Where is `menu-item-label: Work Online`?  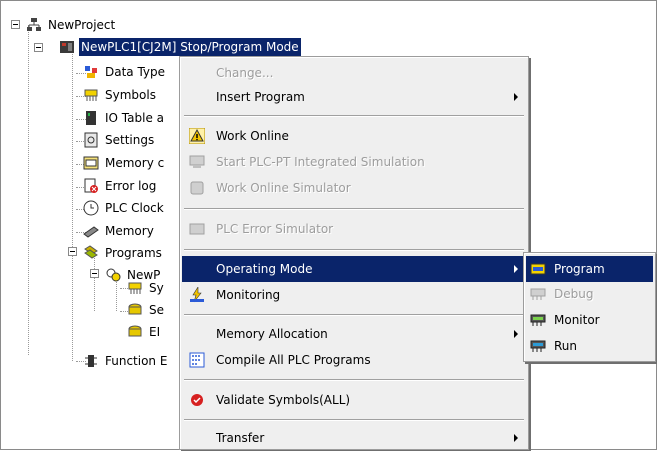
menu-item-label: Work Online is located at coordinates (252, 136).